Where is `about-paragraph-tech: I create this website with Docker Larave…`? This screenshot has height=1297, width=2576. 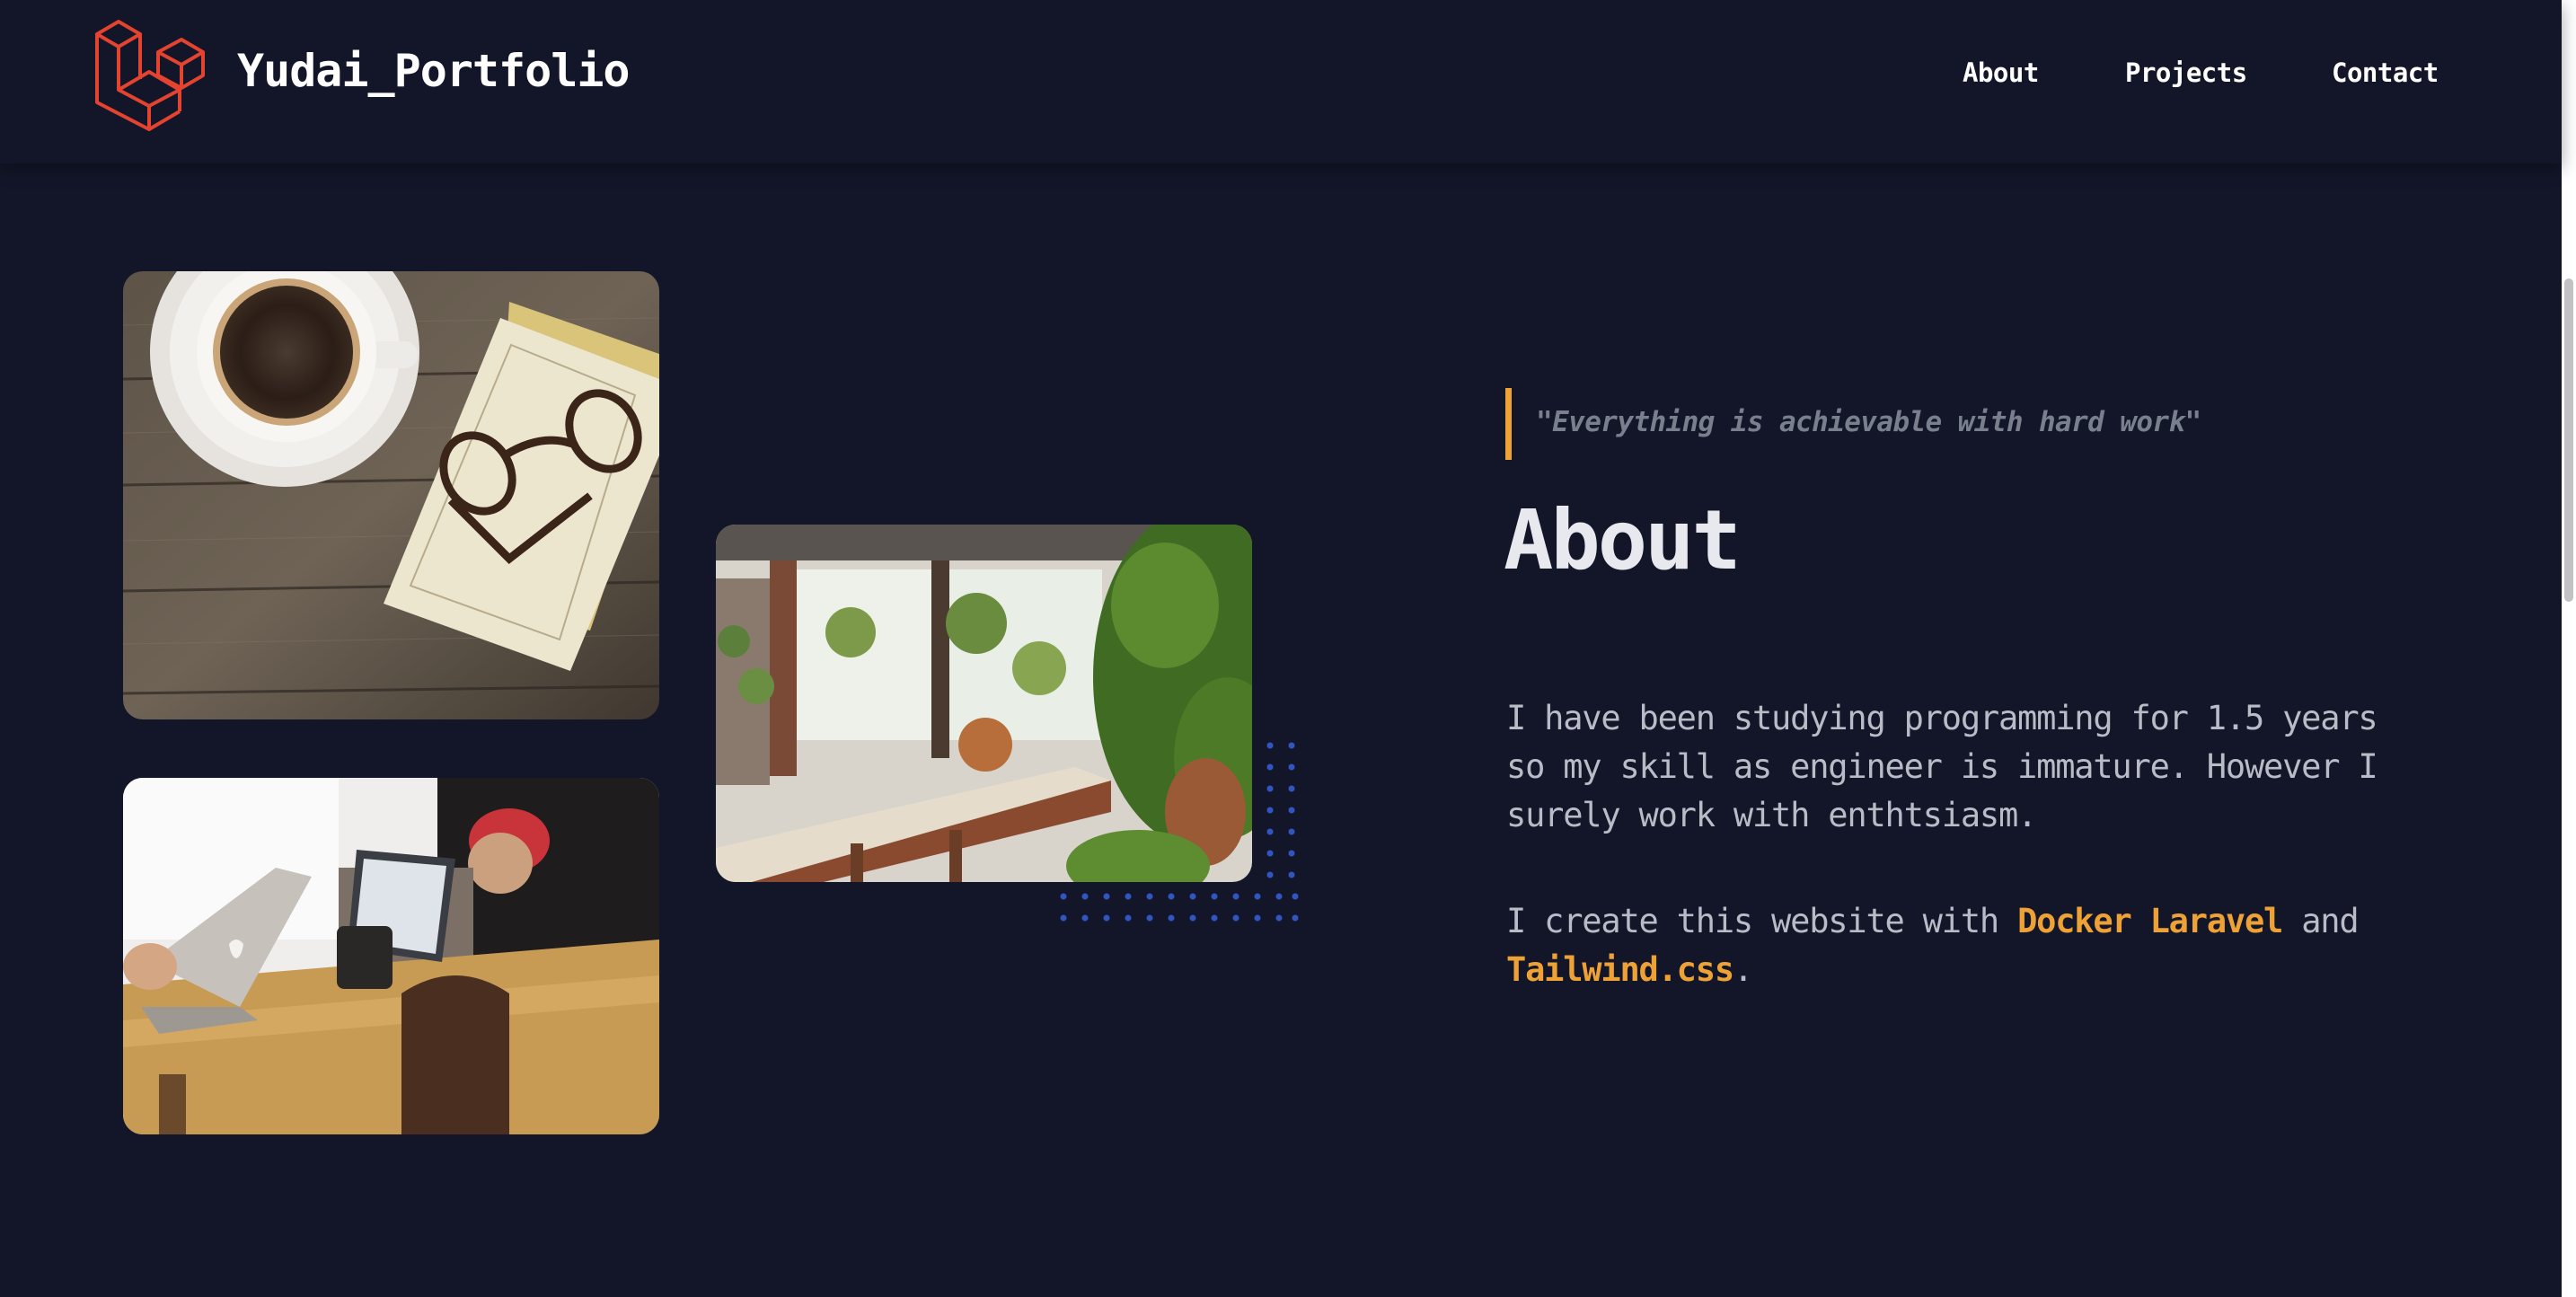
about-paragraph-tech: I create this website with Docker Larave… is located at coordinates (1964, 945).